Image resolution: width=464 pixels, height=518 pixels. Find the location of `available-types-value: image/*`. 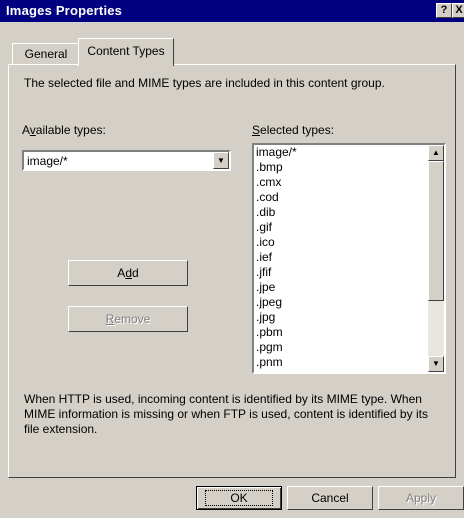

available-types-value: image/* is located at coordinates (47, 161).